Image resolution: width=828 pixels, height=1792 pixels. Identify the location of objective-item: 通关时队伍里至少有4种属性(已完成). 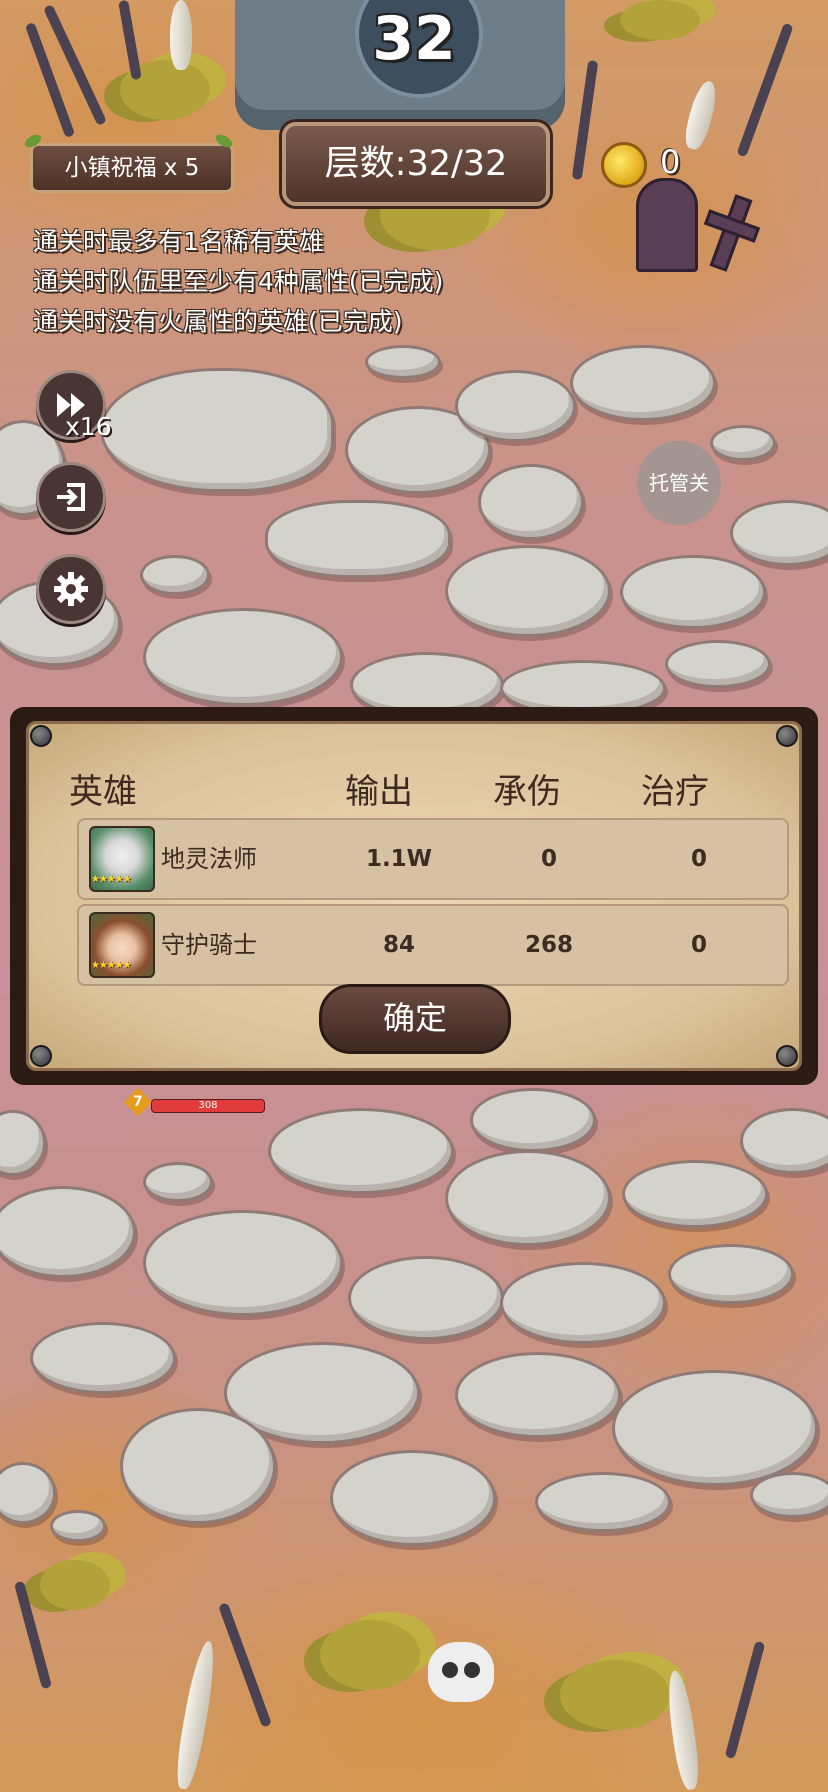
(238, 281).